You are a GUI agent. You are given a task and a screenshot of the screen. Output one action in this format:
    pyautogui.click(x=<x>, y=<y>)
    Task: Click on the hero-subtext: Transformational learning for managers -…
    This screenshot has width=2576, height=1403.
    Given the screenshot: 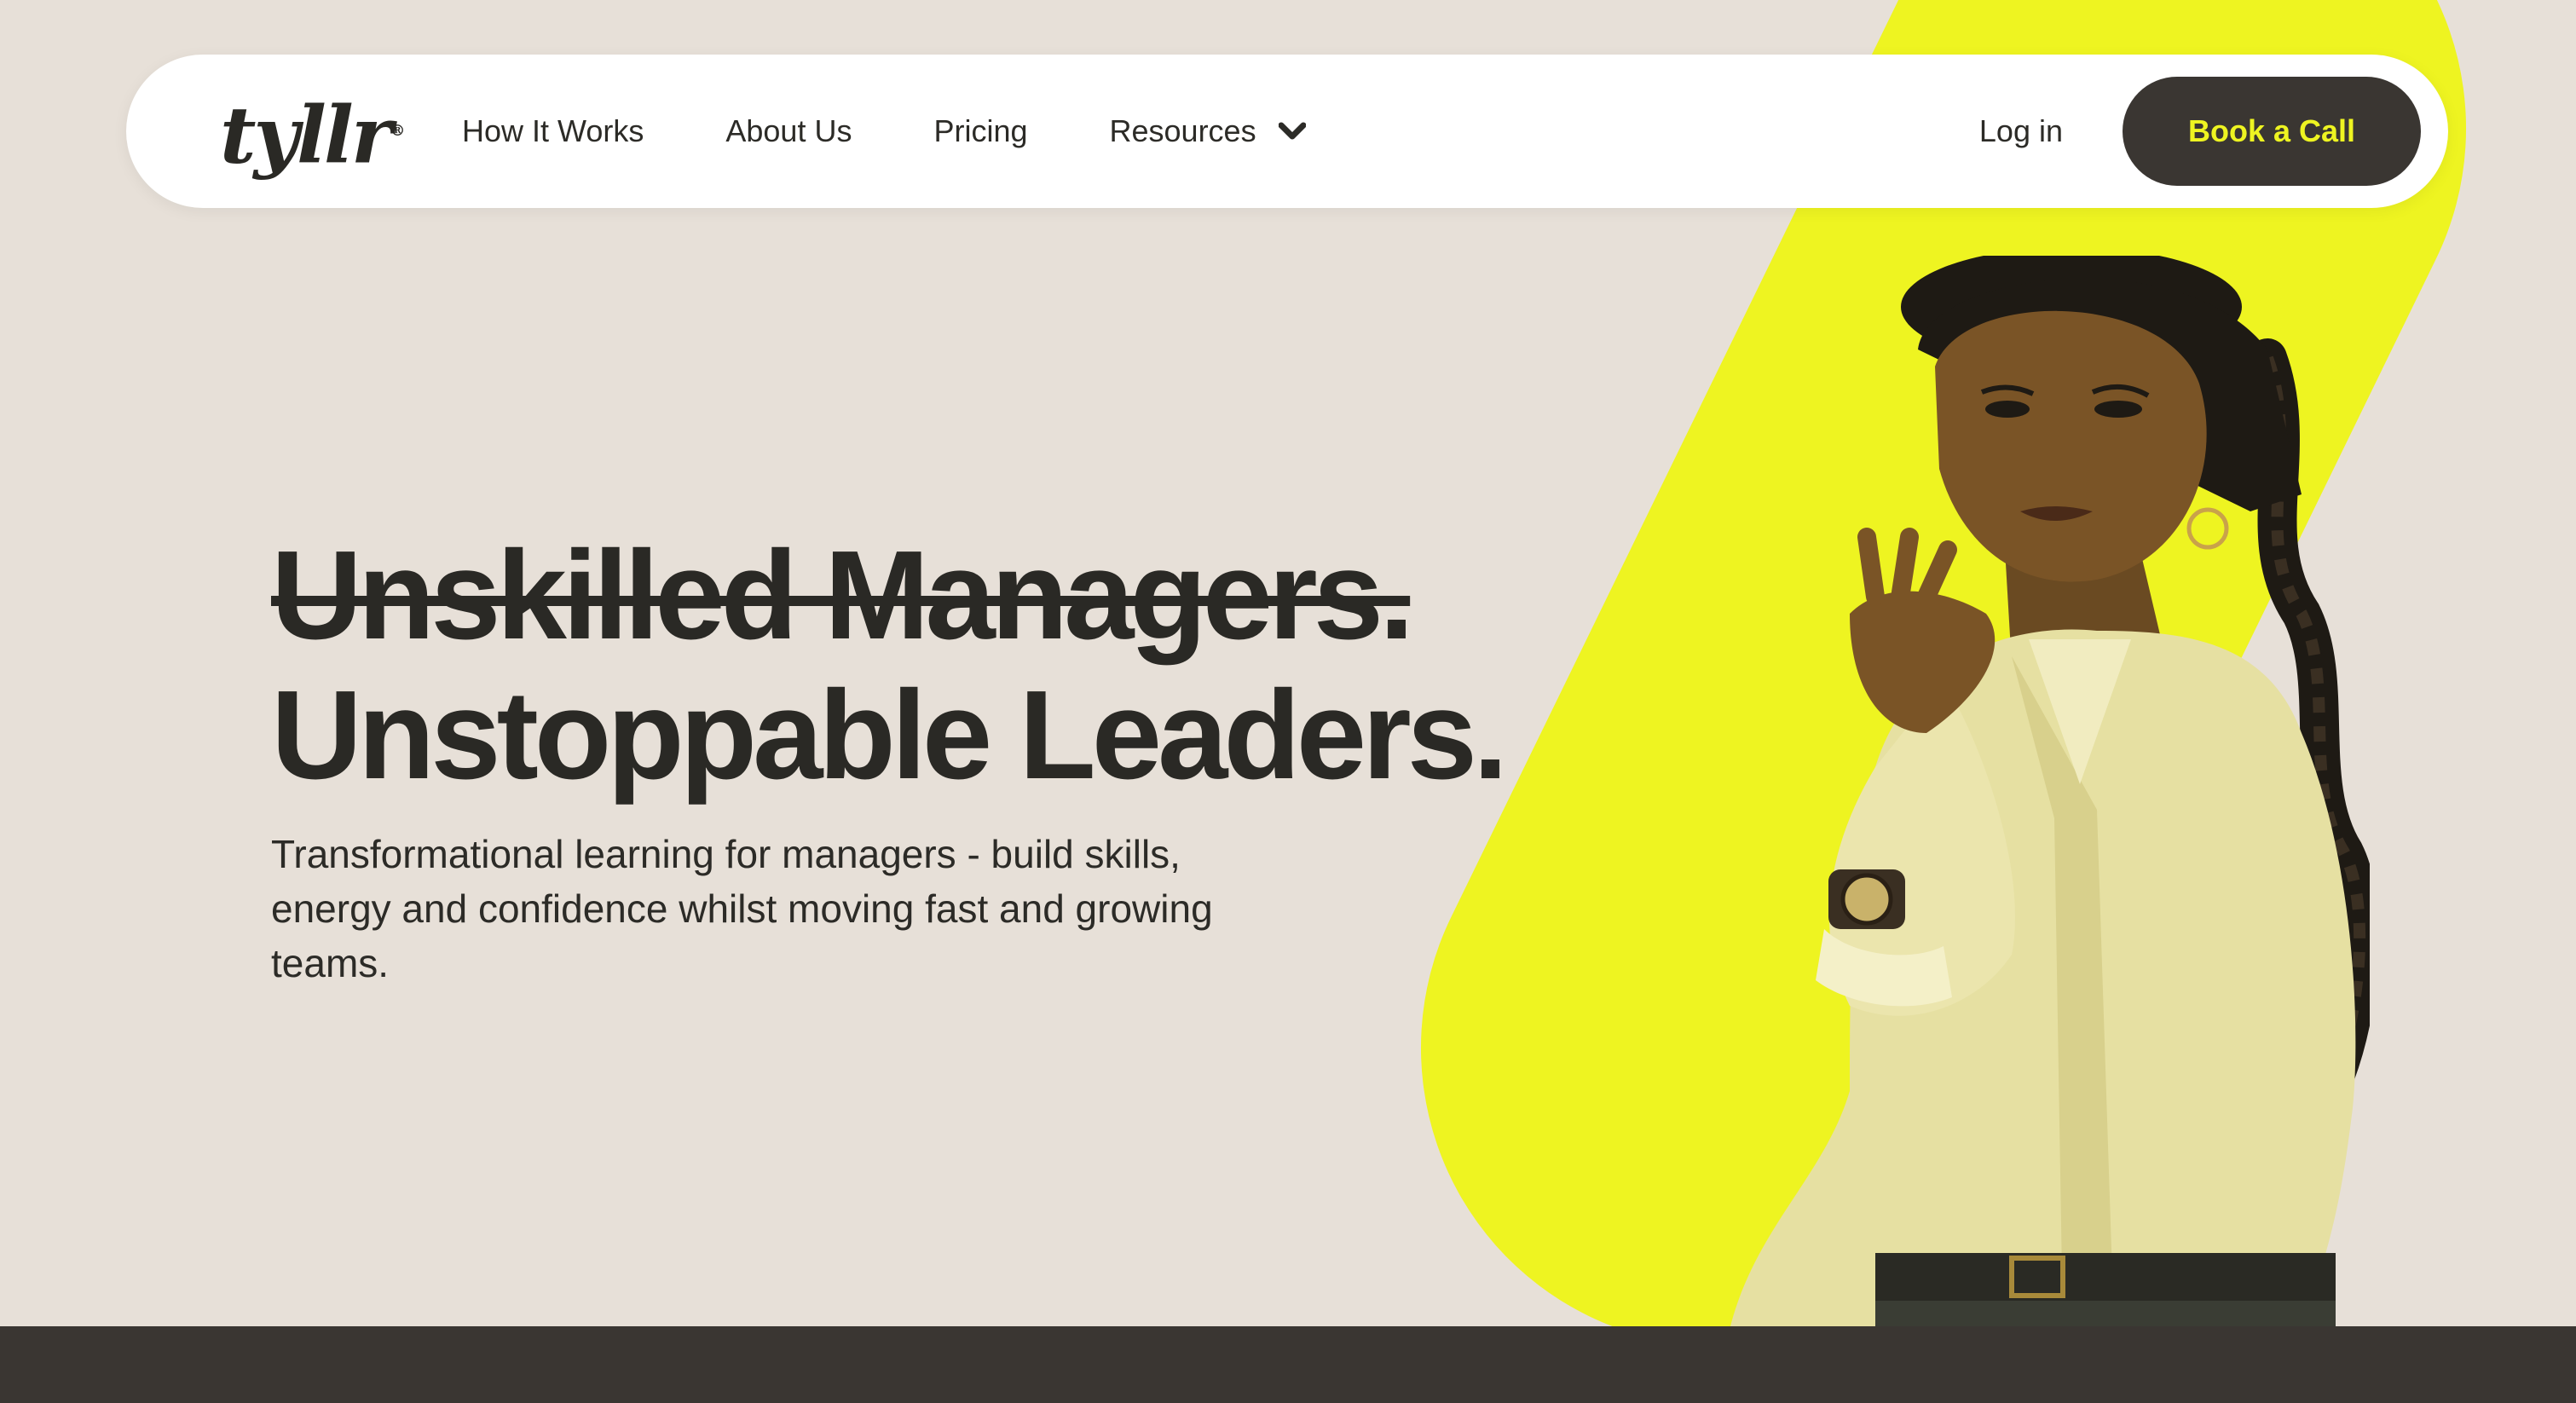 What is the action you would take?
    pyautogui.click(x=742, y=909)
    